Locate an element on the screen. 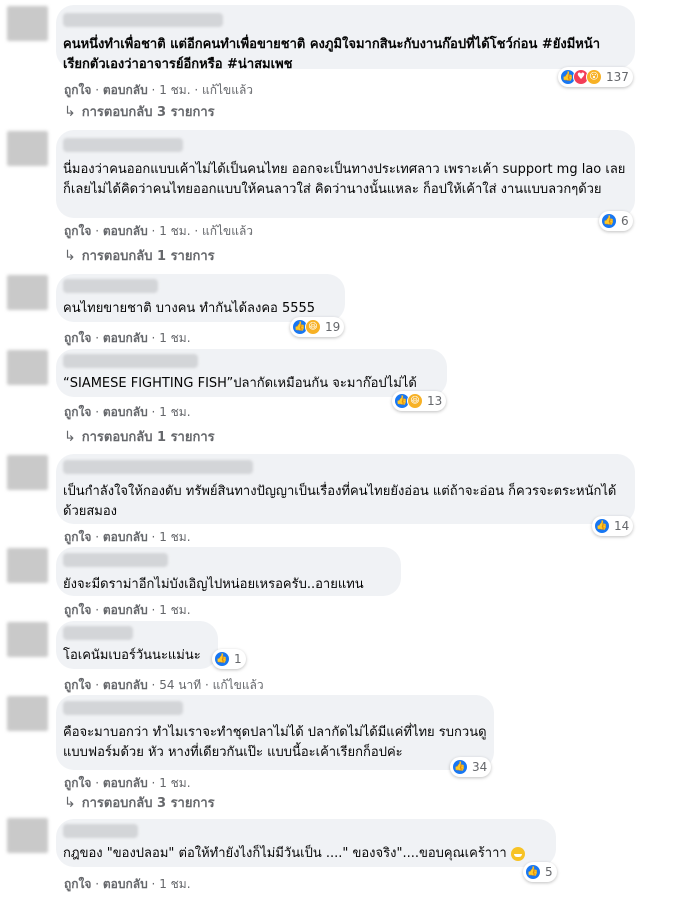 This screenshot has height=900, width=674. reaction-summary: 👍 😆 13 is located at coordinates (419, 401).